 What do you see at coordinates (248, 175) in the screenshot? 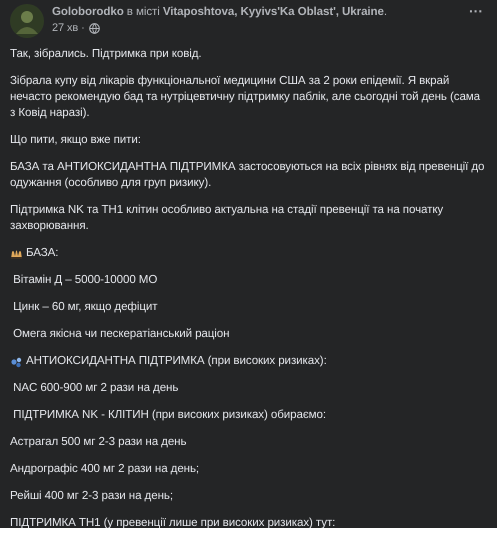
I see `post-paragraph: БАЗА та АНТИОКСИДАНТНА ПІДТРИМКА застосовуються на всіх рівнях від превенції до одужання (особливо для груп ризику).` at bounding box center [248, 175].